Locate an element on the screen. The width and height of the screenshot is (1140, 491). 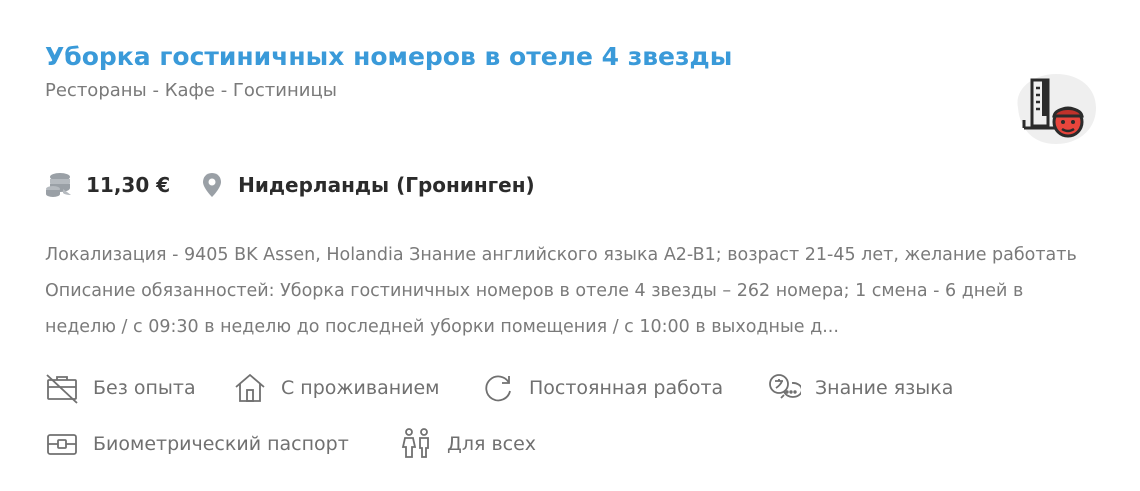
feature-for-all: Для всех is located at coordinates (467, 444).